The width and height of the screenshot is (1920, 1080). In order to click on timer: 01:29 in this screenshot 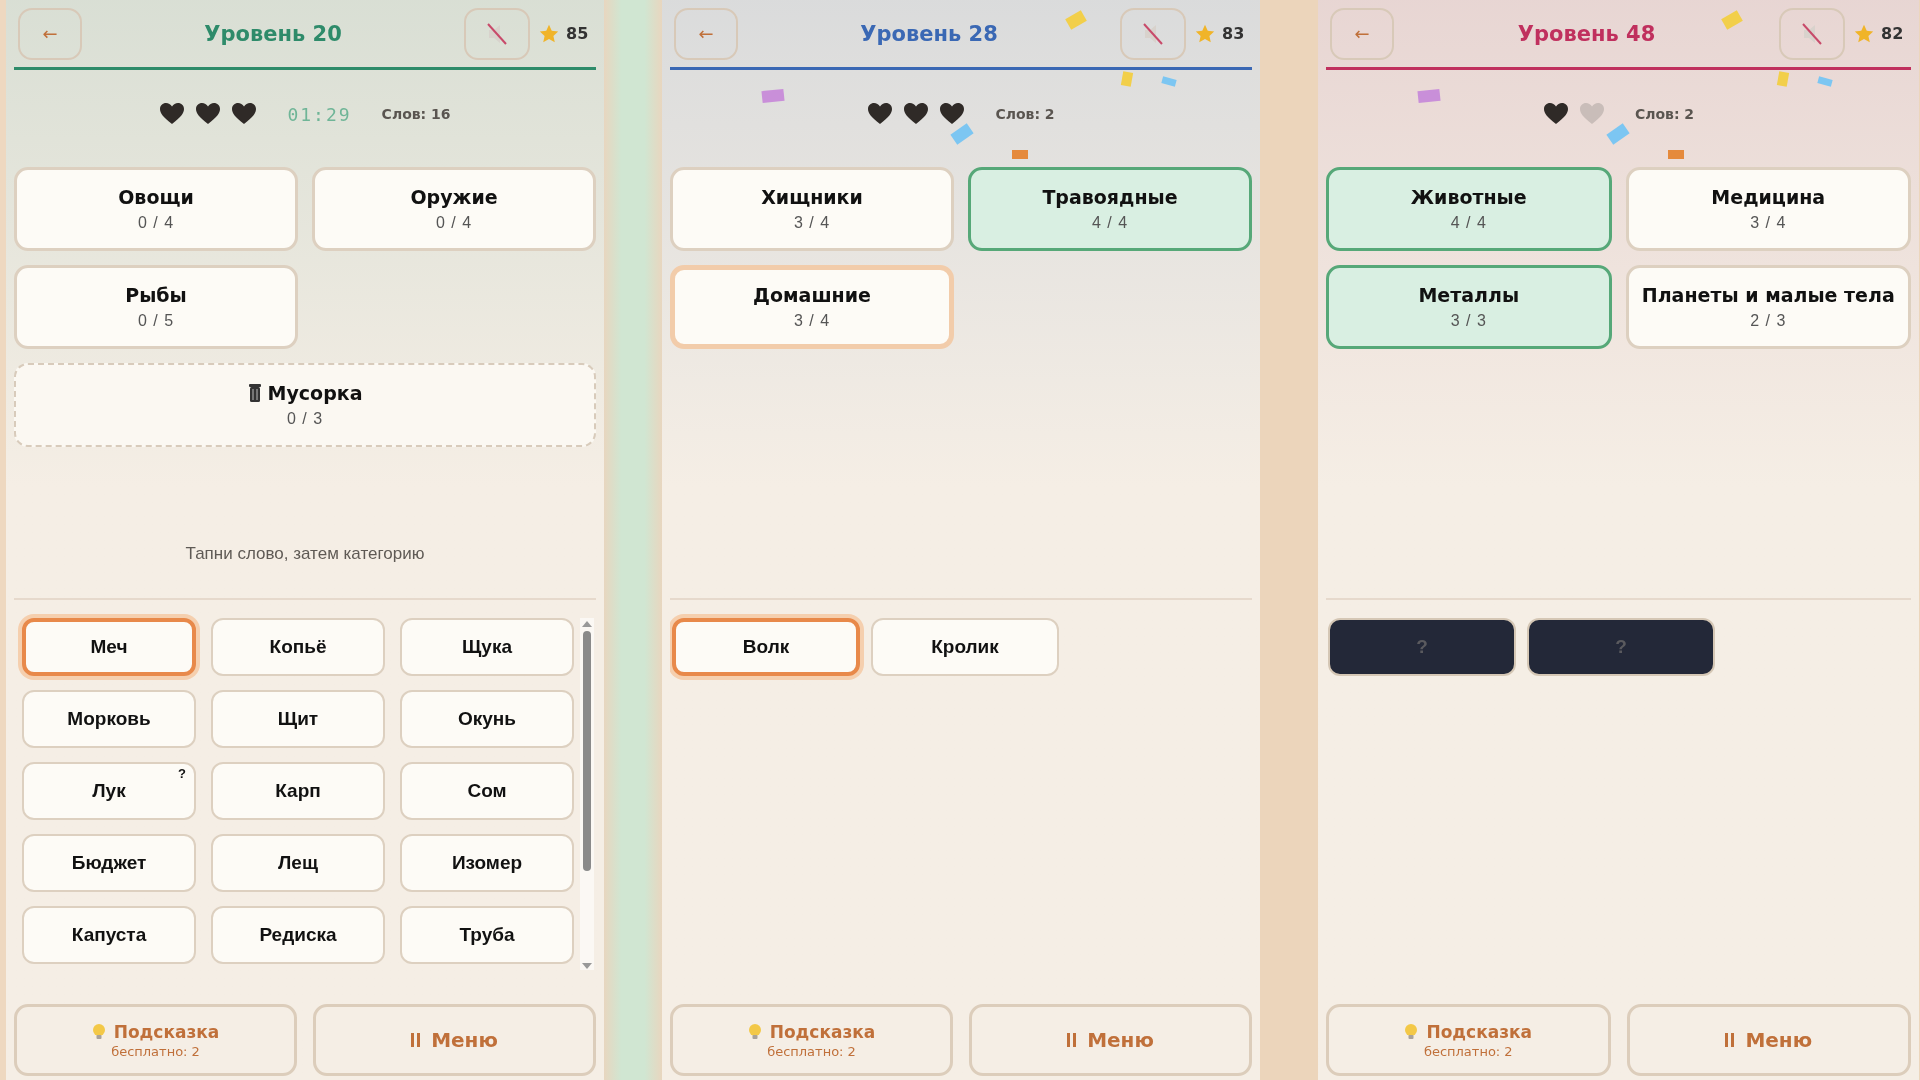, I will do `click(319, 114)`.